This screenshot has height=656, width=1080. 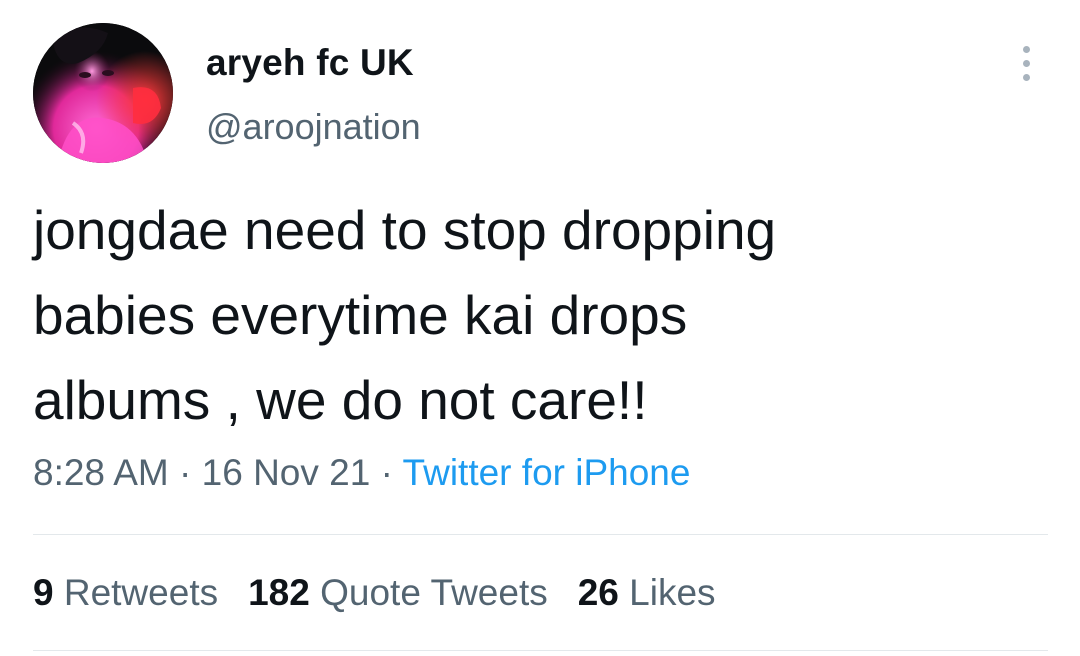 I want to click on likes-count: 26, so click(x=598, y=592).